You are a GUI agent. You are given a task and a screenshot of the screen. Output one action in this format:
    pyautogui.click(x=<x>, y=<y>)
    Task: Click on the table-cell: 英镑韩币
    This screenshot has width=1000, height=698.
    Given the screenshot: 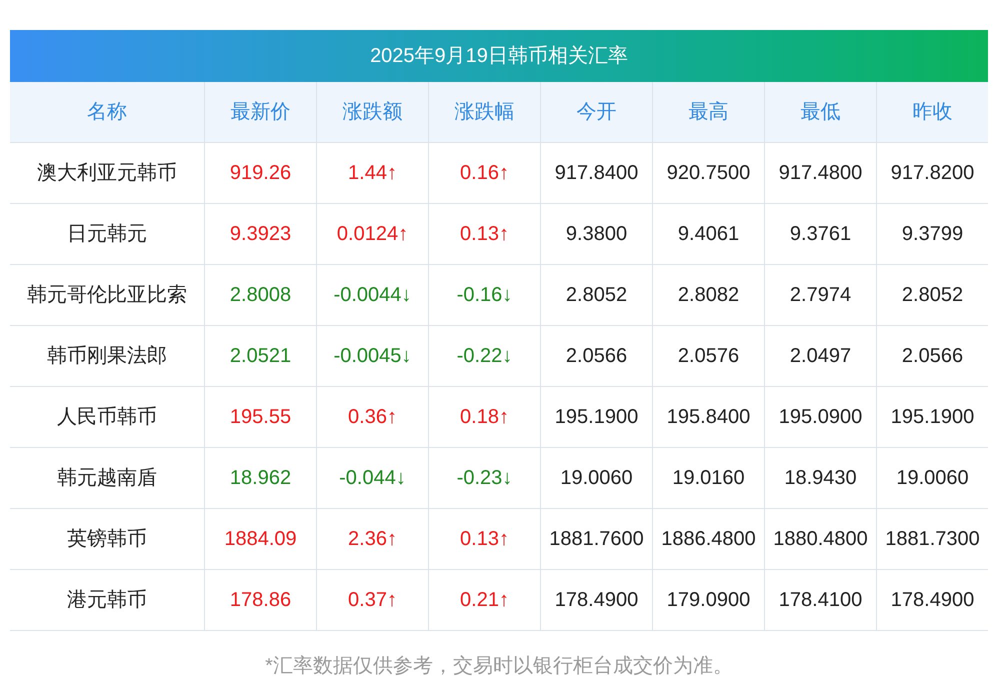 What is the action you would take?
    pyautogui.click(x=107, y=539)
    